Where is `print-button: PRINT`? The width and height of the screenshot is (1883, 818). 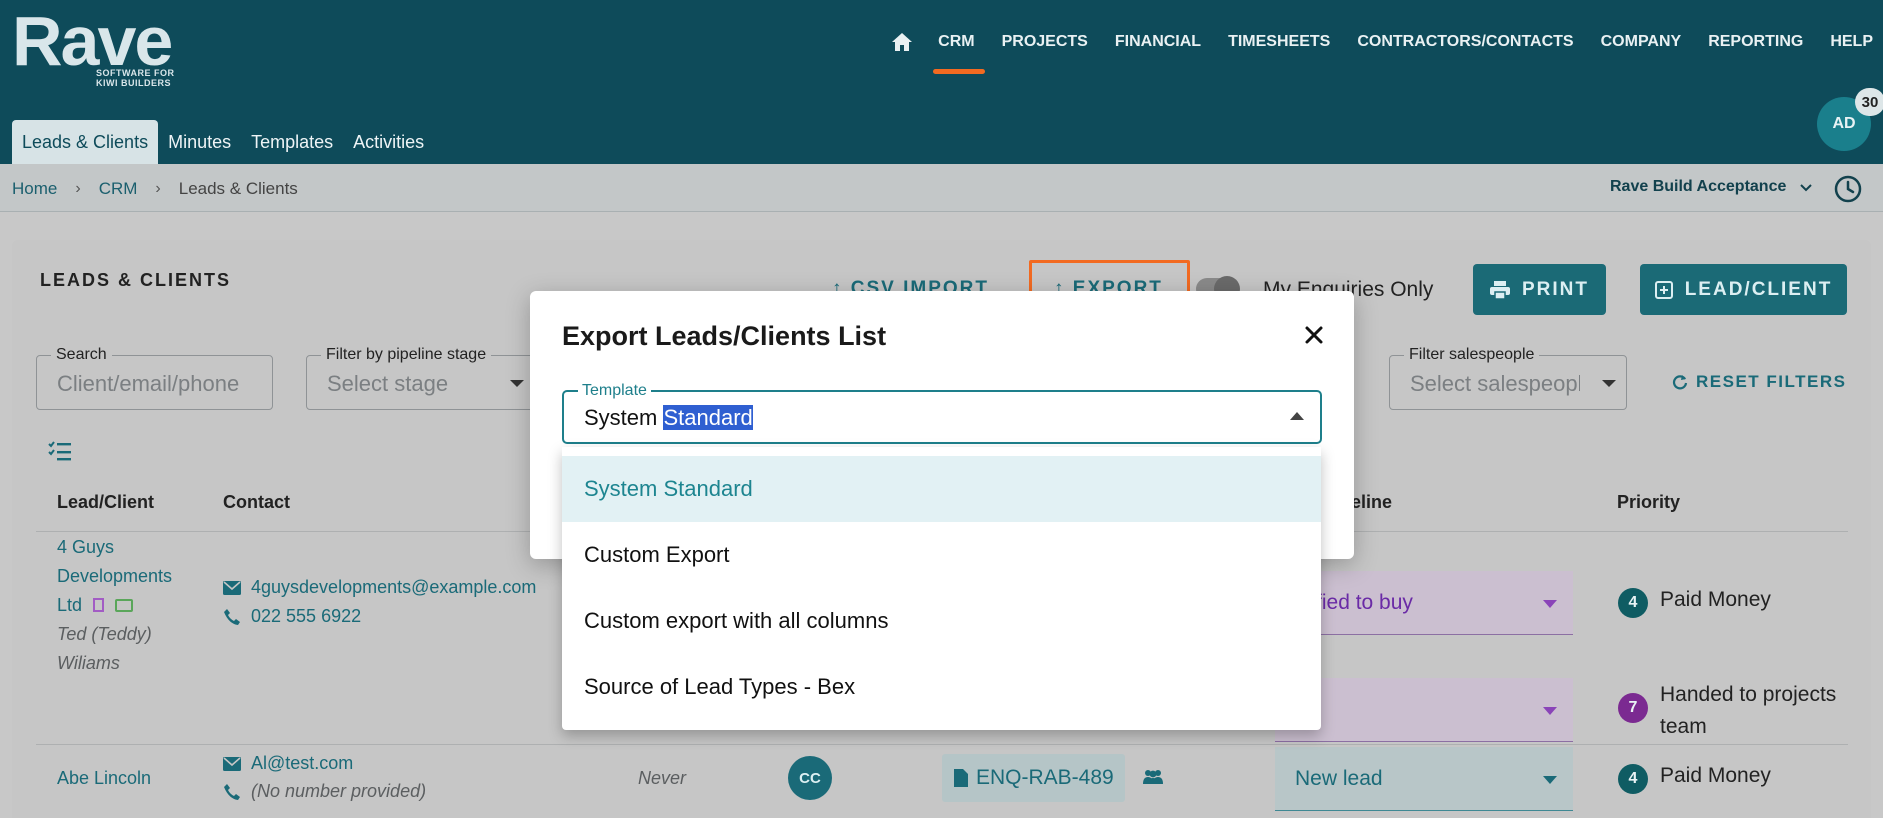 print-button: PRINT is located at coordinates (1539, 289).